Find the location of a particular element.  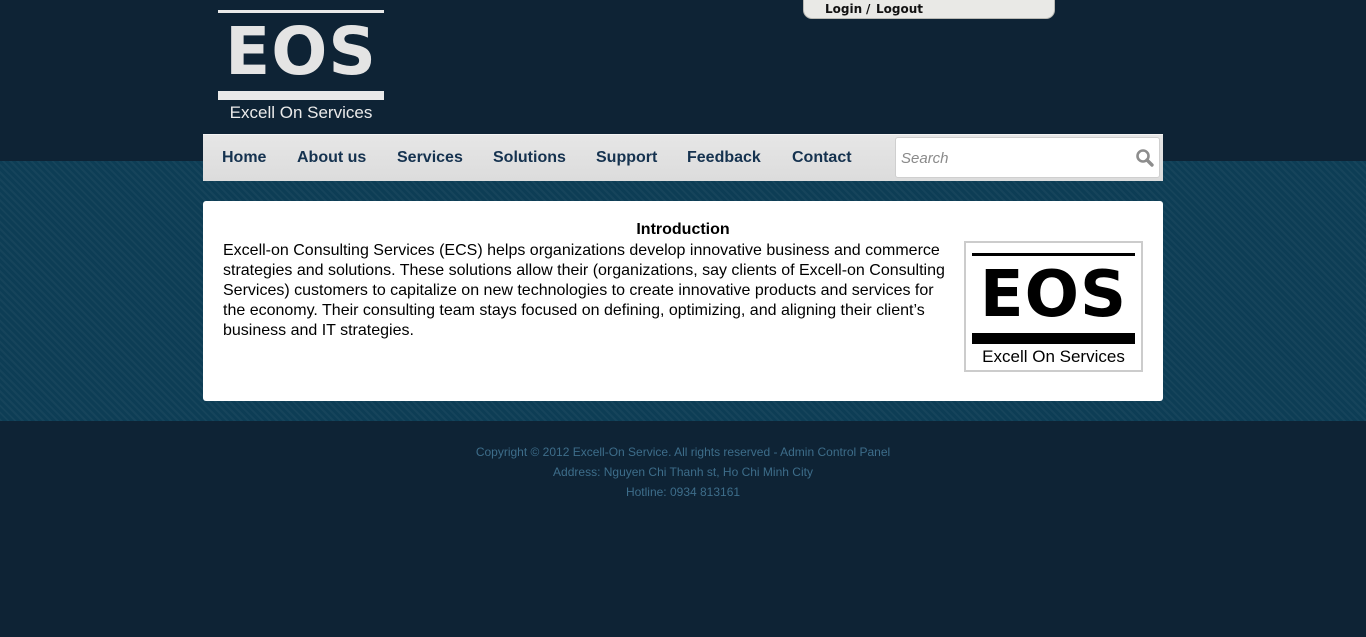

search-box is located at coordinates (1027, 157).